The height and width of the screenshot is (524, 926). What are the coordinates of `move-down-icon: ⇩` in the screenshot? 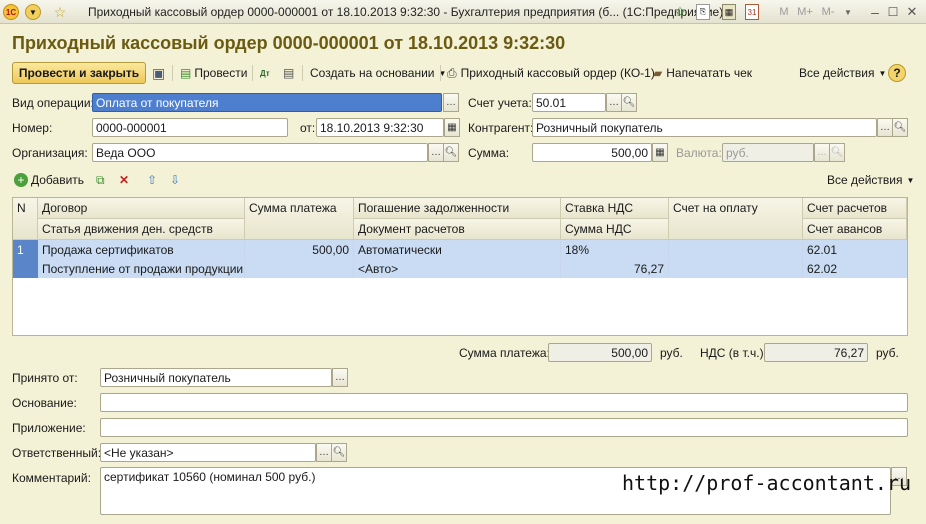 It's located at (175, 180).